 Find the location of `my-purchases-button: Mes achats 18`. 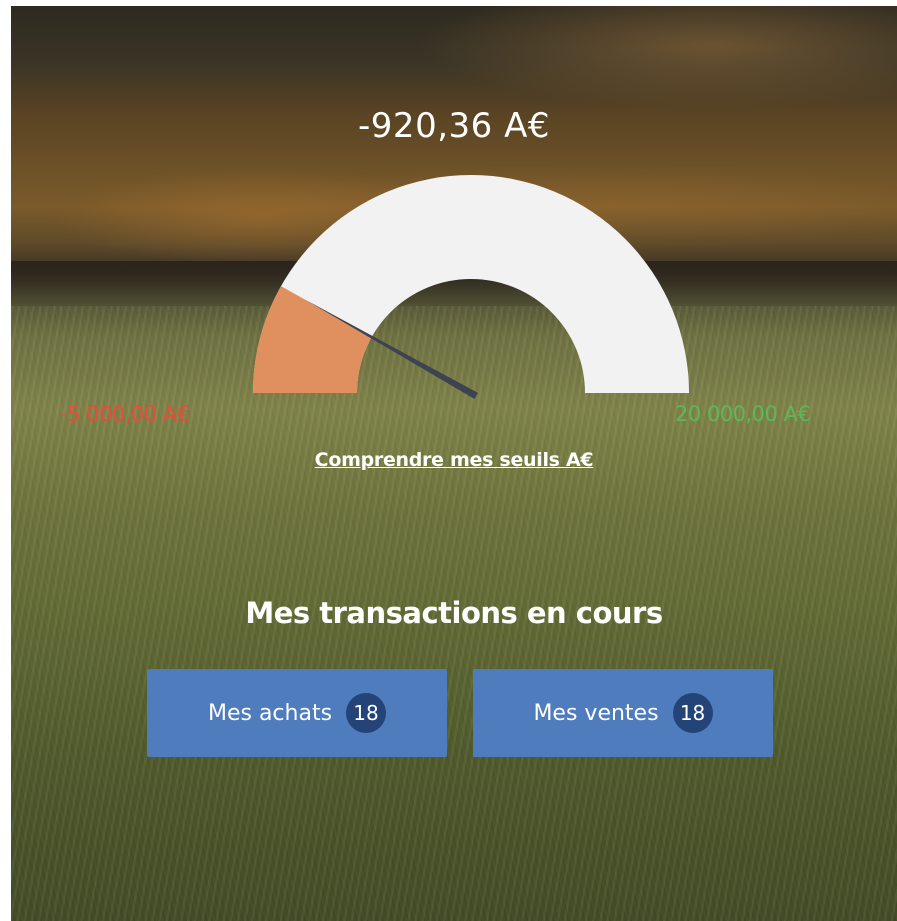

my-purchases-button: Mes achats 18 is located at coordinates (297, 713).